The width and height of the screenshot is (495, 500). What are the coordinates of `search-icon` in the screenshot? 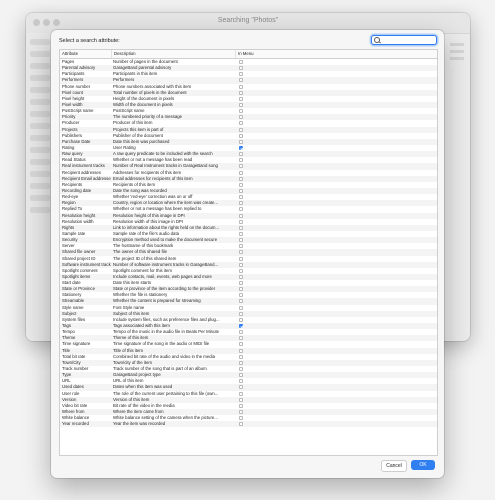 It's located at (377, 40).